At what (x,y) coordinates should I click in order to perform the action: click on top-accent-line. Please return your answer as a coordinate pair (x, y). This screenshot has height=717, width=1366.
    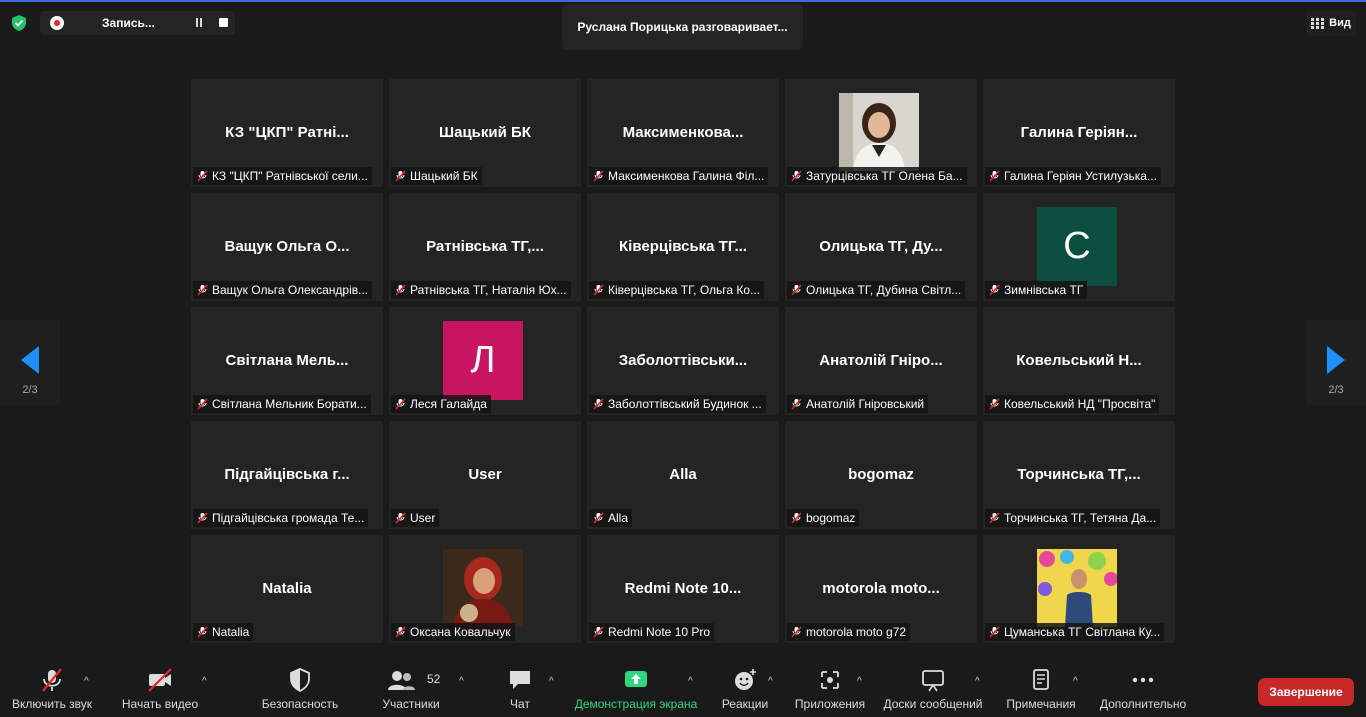
    Looking at the image, I should click on (683, 1).